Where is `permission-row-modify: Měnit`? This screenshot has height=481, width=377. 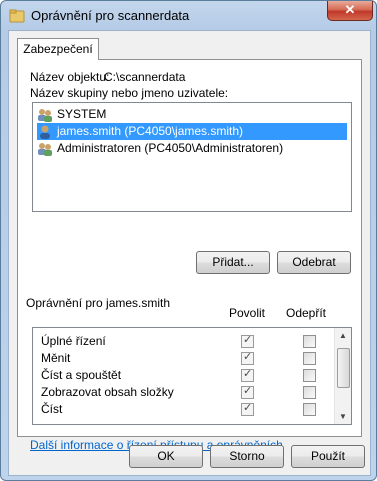
permission-row-modify: Měnit is located at coordinates (183, 358).